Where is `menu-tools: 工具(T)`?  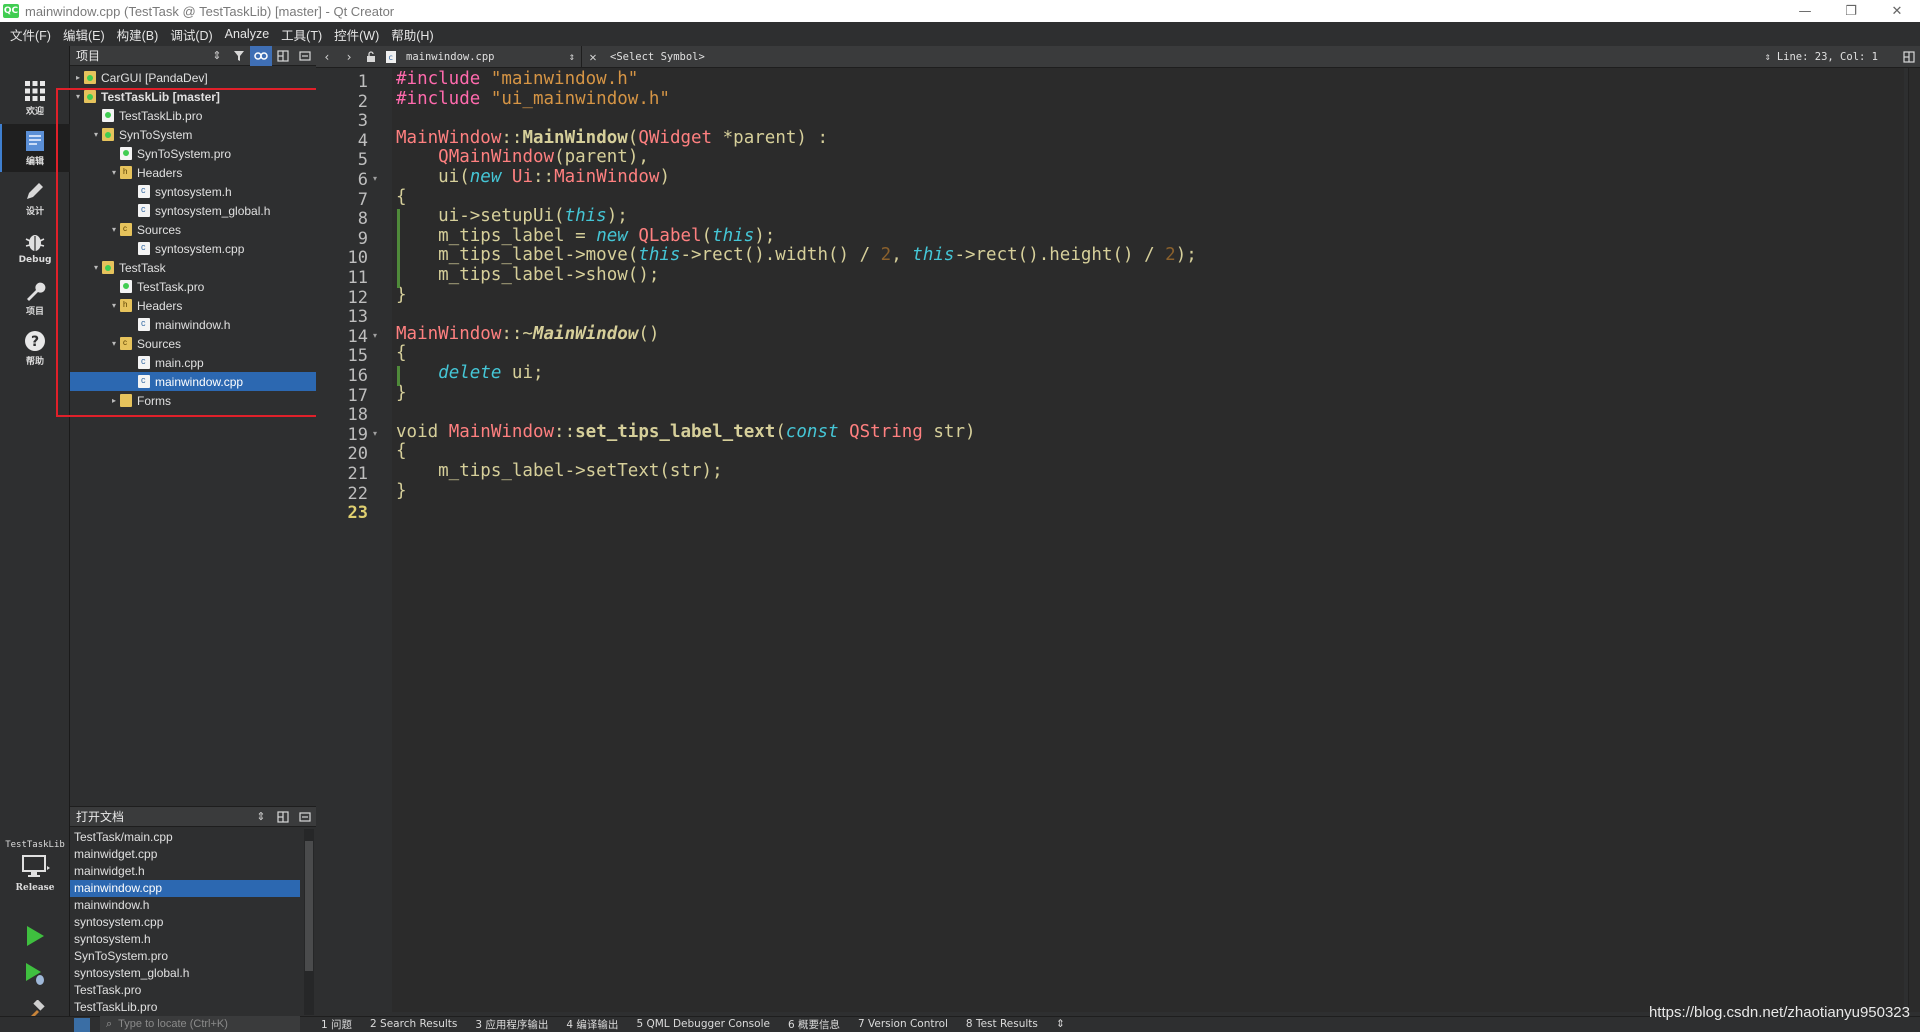
menu-tools: 工具(T) is located at coordinates (301, 34).